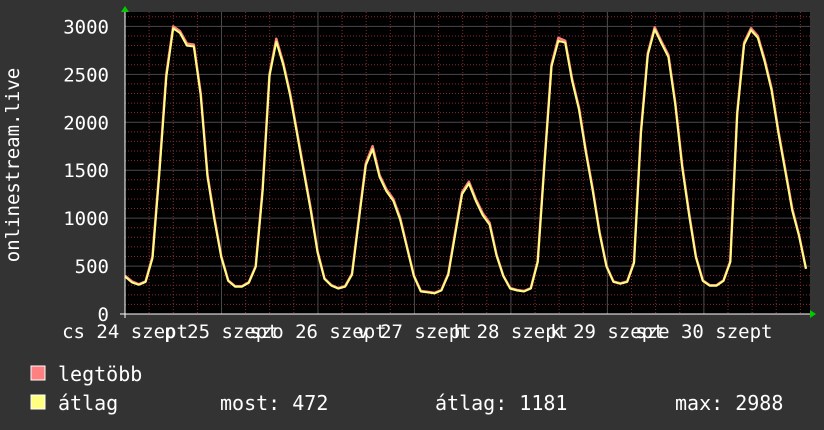 The height and width of the screenshot is (430, 824). What do you see at coordinates (86, 75) in the screenshot?
I see `y-tick-label: 2500` at bounding box center [86, 75].